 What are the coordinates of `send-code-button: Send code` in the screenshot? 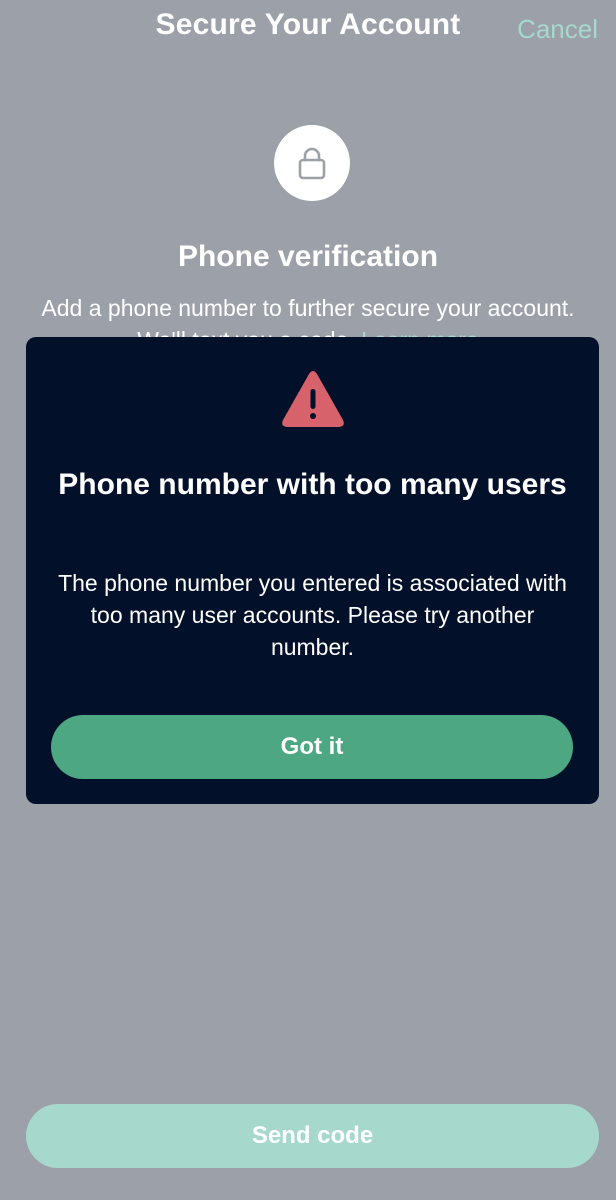 It's located at (312, 1136).